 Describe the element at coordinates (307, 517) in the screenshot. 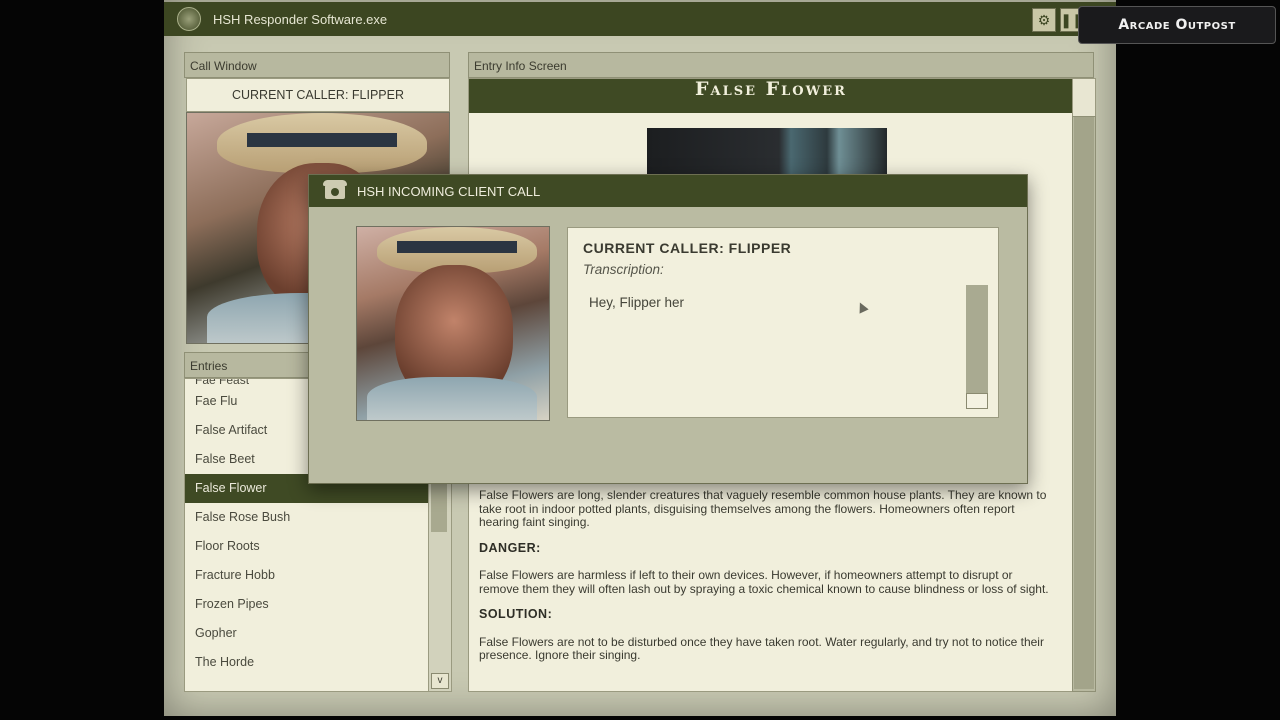

I see `list-item: False Rose Bush` at that location.